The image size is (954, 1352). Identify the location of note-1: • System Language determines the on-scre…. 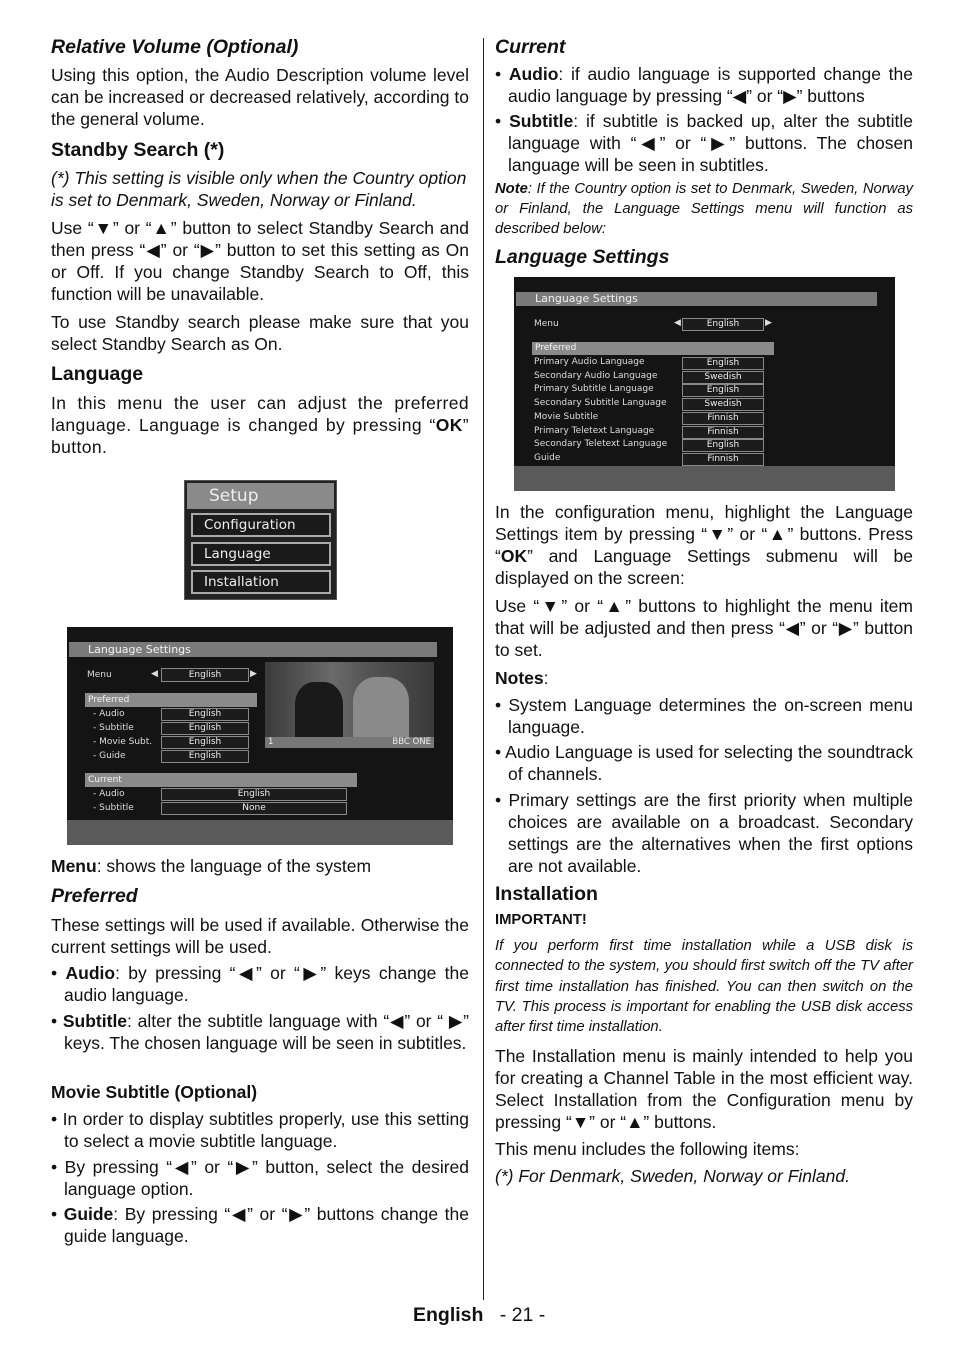
(704, 716).